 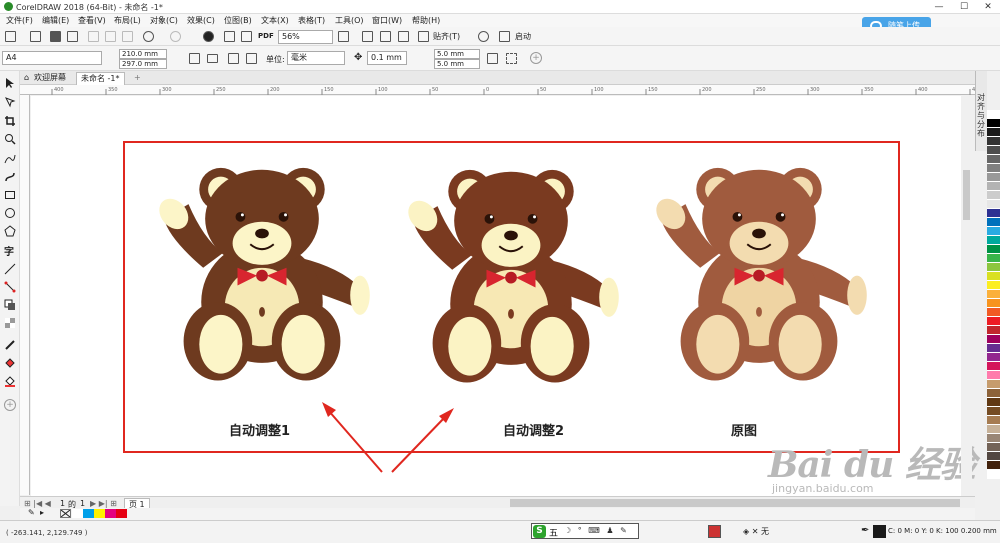 What do you see at coordinates (10, 121) in the screenshot?
I see `crop-tool-icon` at bounding box center [10, 121].